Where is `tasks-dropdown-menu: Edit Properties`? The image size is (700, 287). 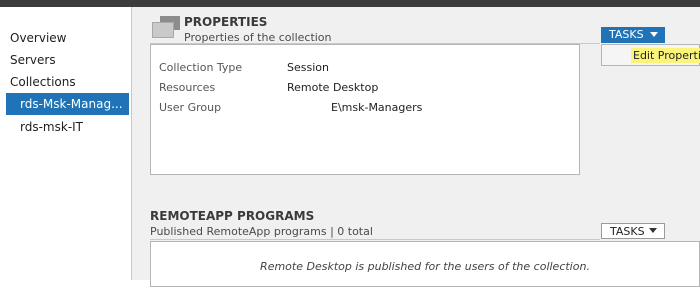 tasks-dropdown-menu: Edit Properties is located at coordinates (650, 55).